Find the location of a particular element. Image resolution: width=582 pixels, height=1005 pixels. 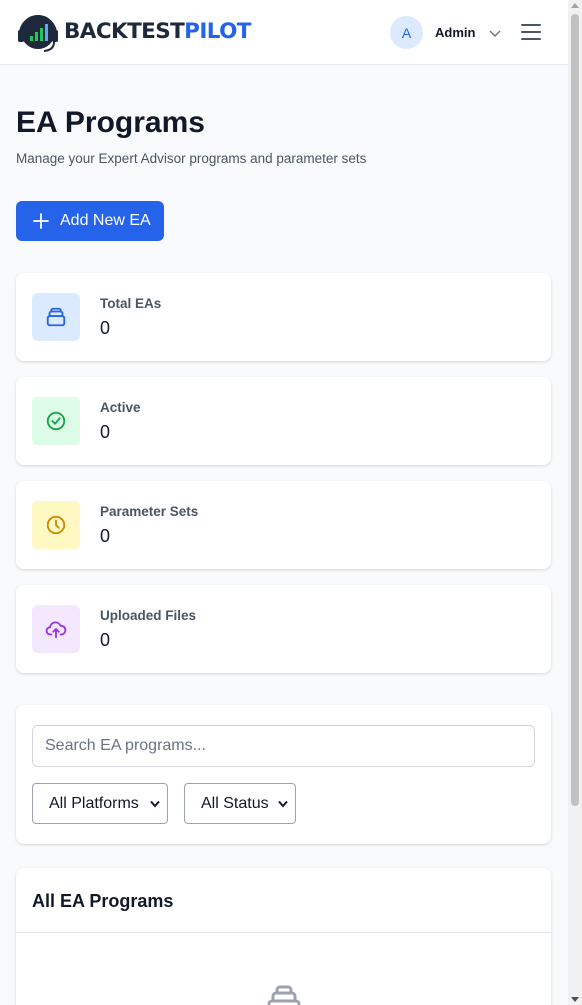

status-select: All Status is located at coordinates (240, 803).